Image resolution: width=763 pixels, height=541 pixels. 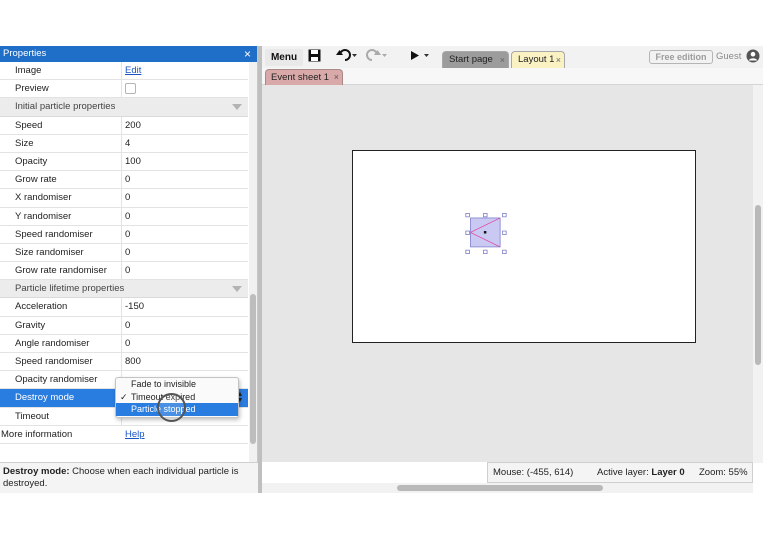 What do you see at coordinates (128, 54) in the screenshot?
I see `properties-header: Properties ×` at bounding box center [128, 54].